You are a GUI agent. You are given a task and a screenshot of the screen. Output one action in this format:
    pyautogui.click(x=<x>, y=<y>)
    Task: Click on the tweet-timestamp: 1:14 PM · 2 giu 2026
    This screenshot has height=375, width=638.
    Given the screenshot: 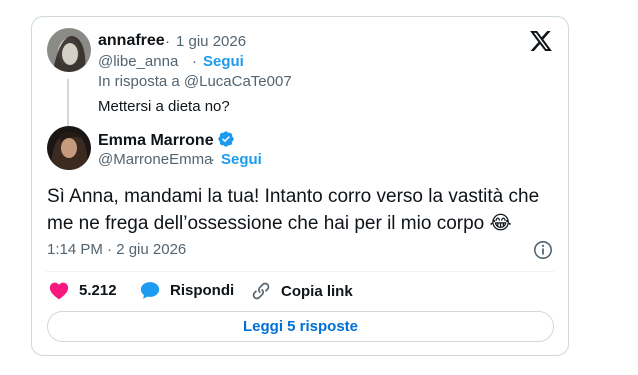 What is the action you would take?
    pyautogui.click(x=116, y=249)
    